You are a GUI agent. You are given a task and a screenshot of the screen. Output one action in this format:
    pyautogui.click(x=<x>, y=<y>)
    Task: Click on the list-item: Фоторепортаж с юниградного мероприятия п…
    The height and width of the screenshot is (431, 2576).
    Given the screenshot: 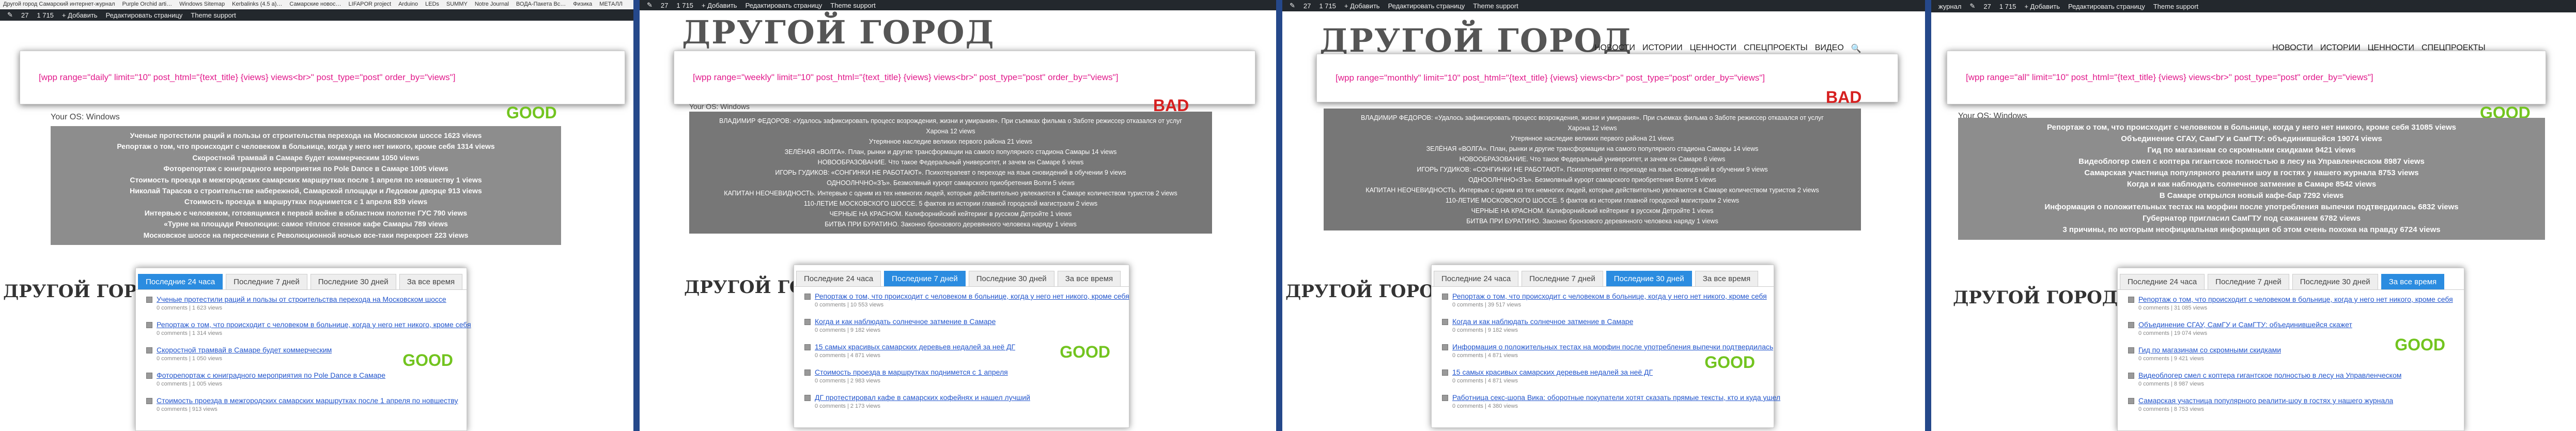 What is the action you would take?
    pyautogui.click(x=302, y=379)
    